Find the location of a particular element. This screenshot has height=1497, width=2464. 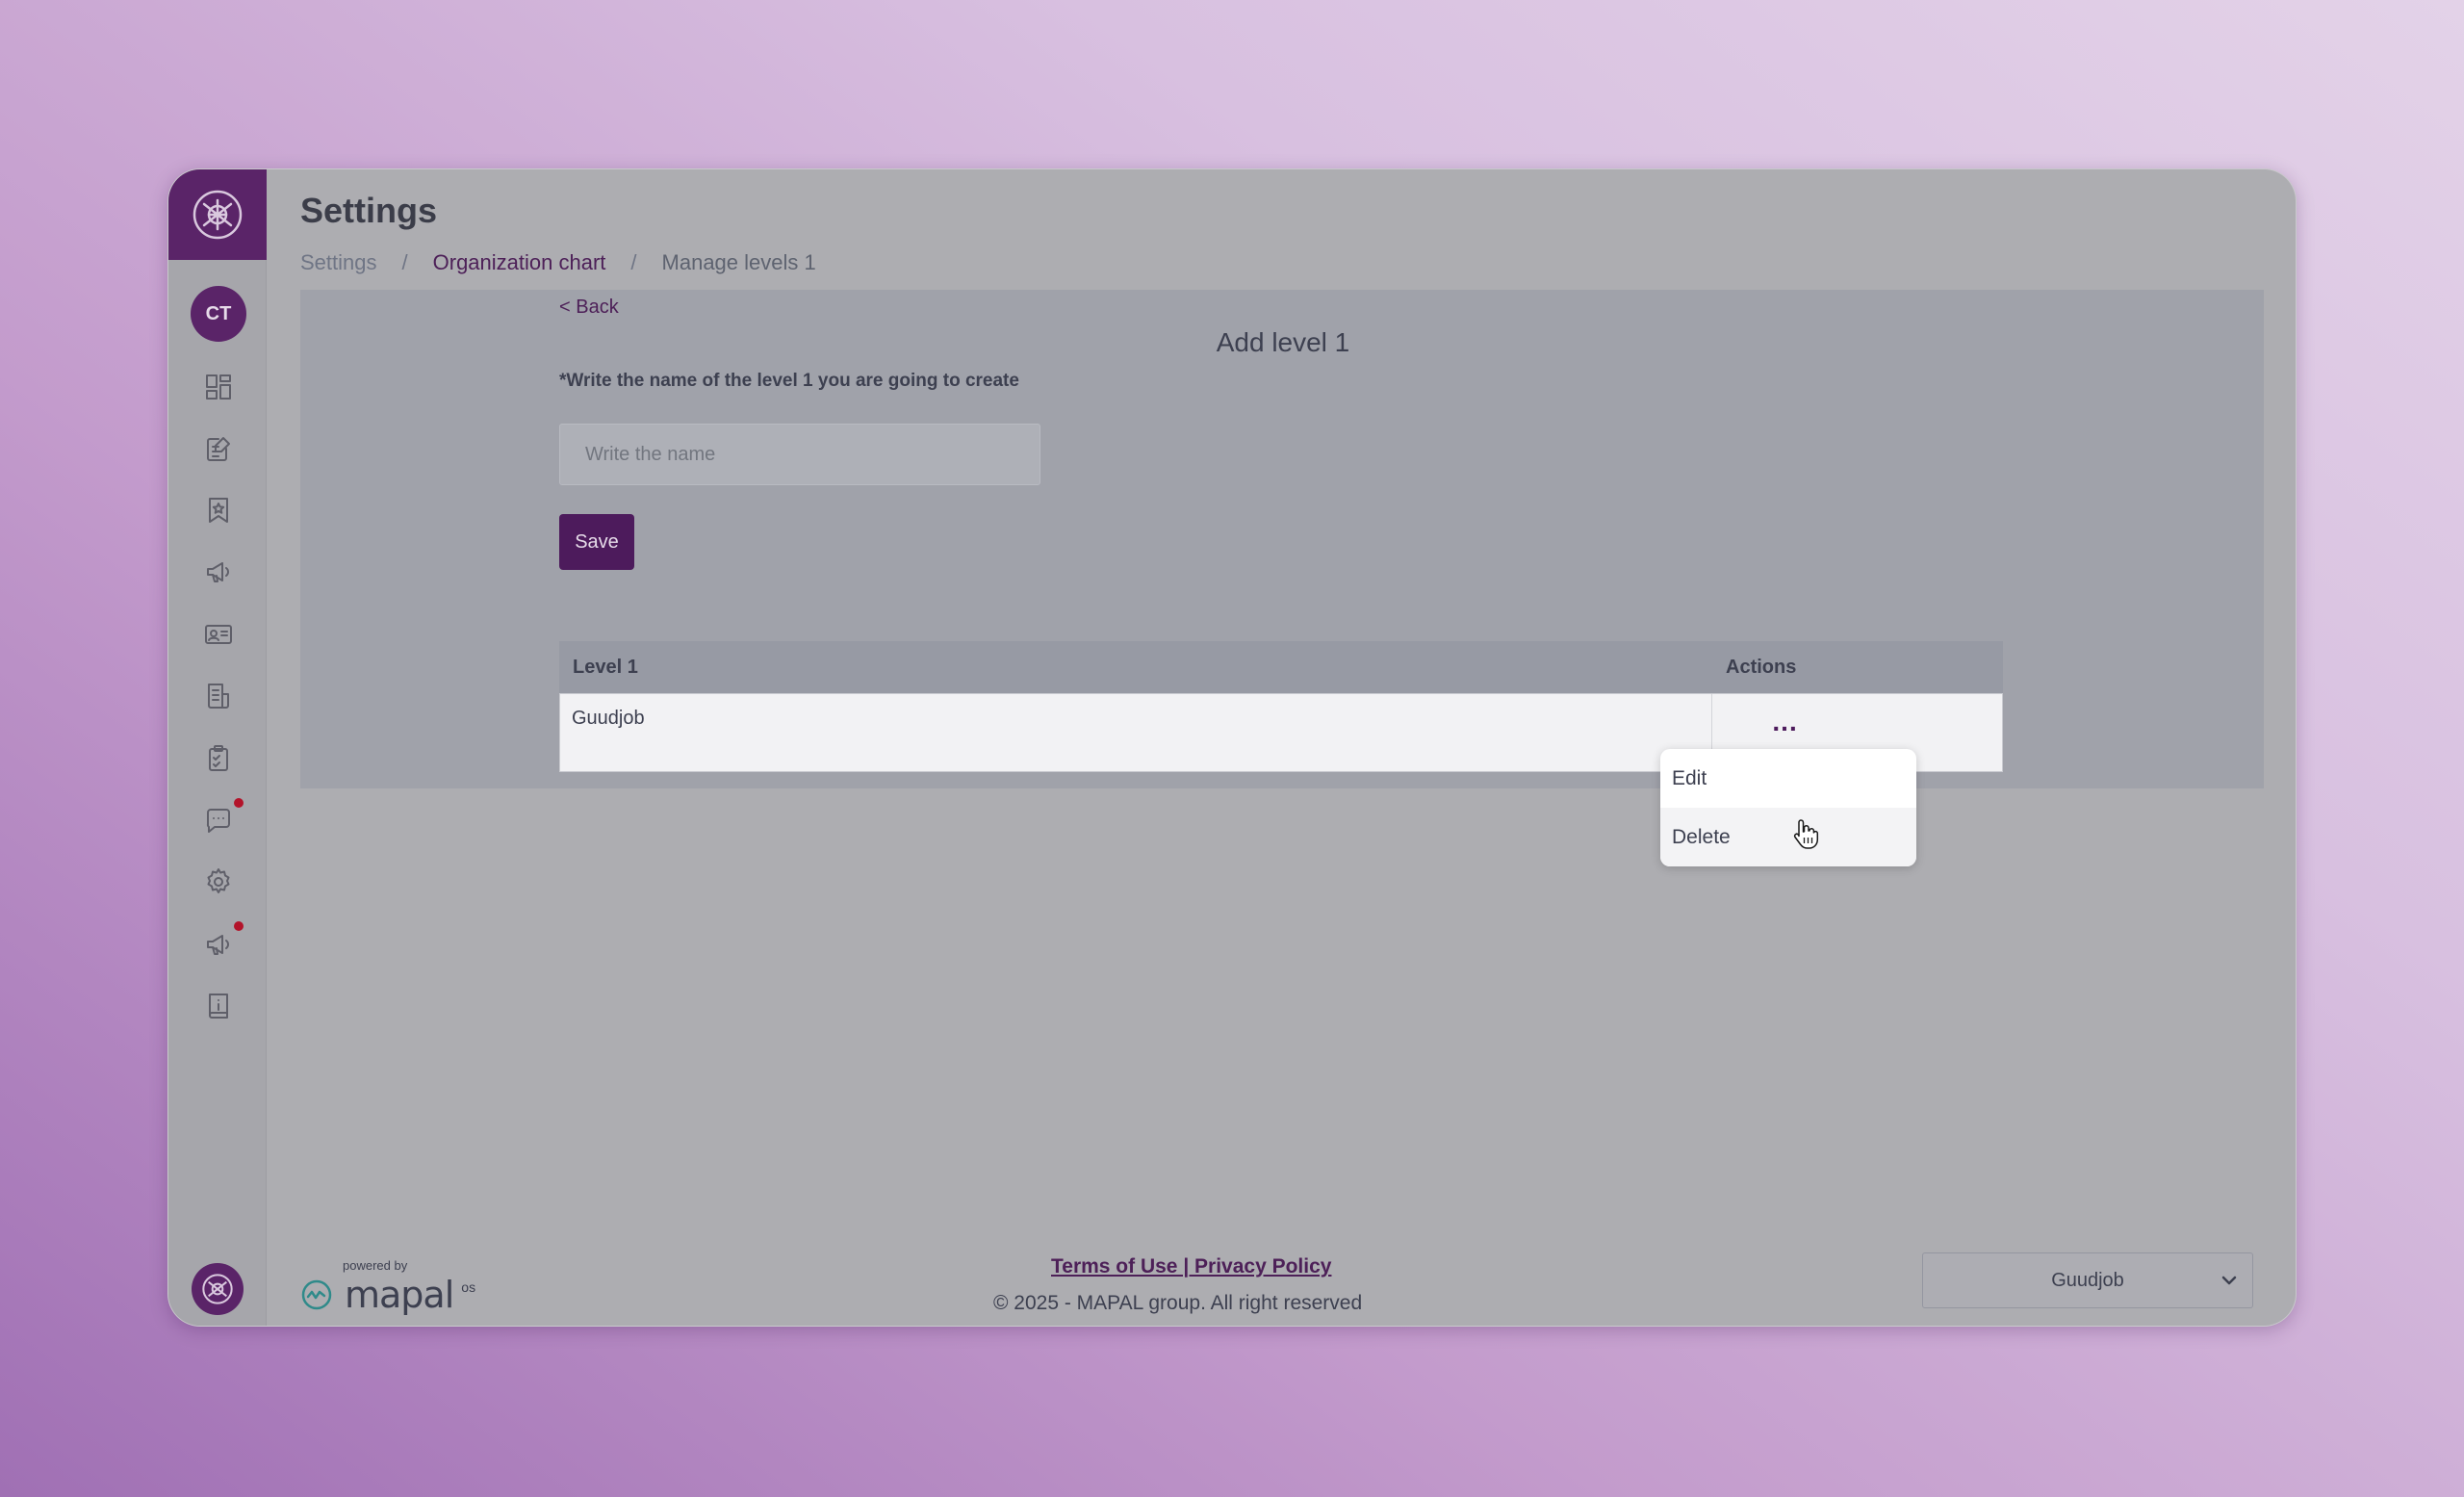

sidebar-item-employees is located at coordinates (218, 634).